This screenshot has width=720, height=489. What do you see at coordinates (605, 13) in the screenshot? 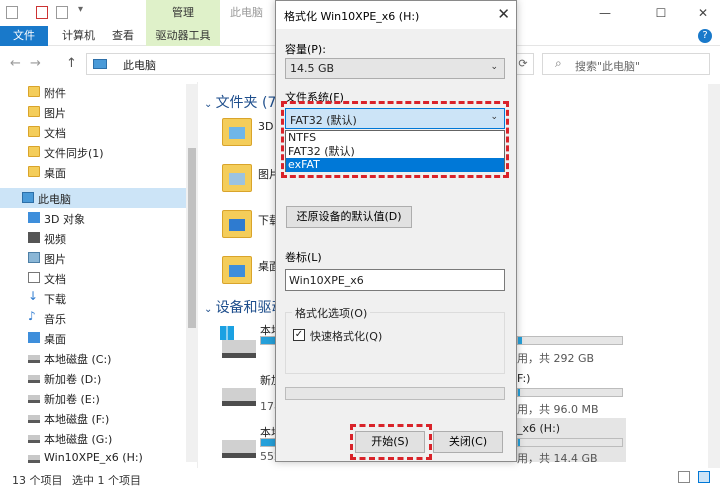
I see `minimize-button: —` at bounding box center [605, 13].